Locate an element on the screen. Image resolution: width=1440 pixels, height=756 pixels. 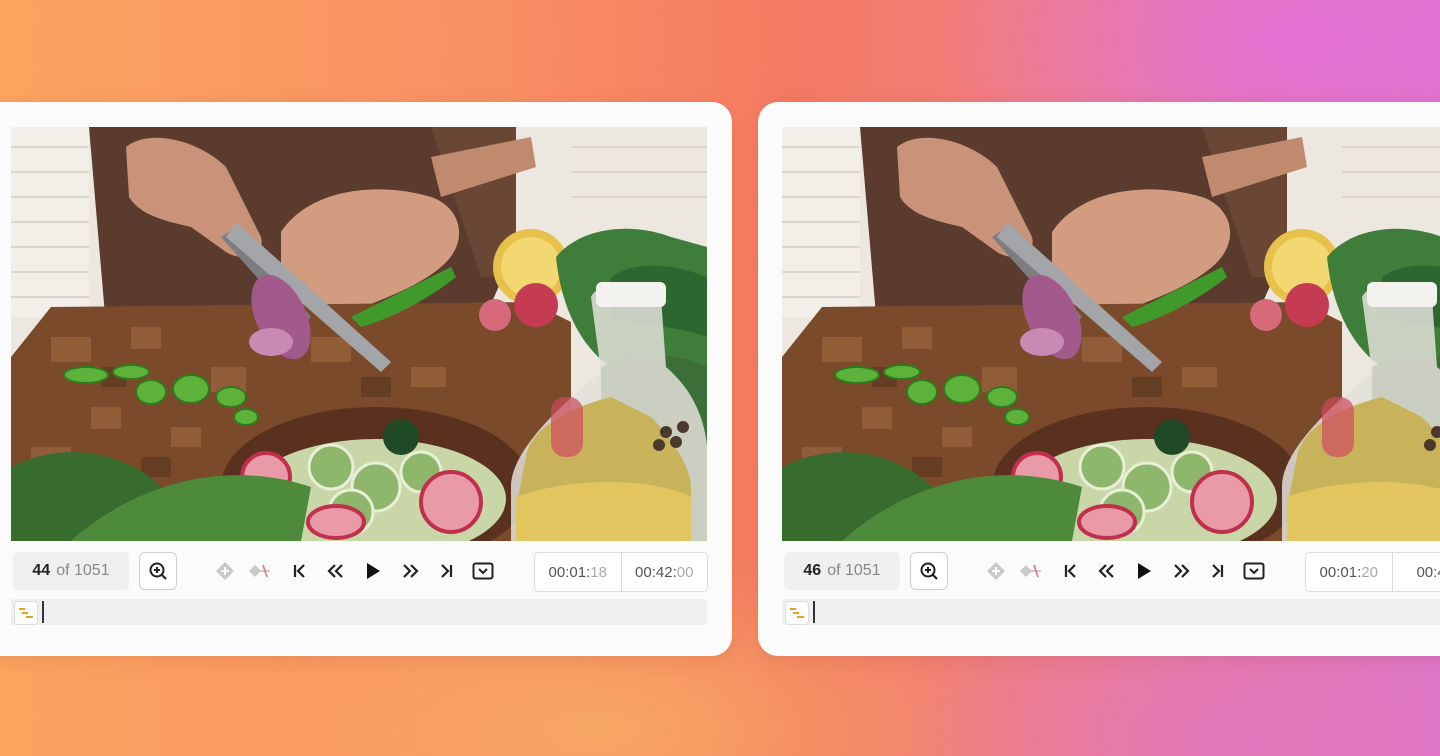
playback-controls: 46 of 1051 00:01: 20 00: is located at coordinates (1111, 571).